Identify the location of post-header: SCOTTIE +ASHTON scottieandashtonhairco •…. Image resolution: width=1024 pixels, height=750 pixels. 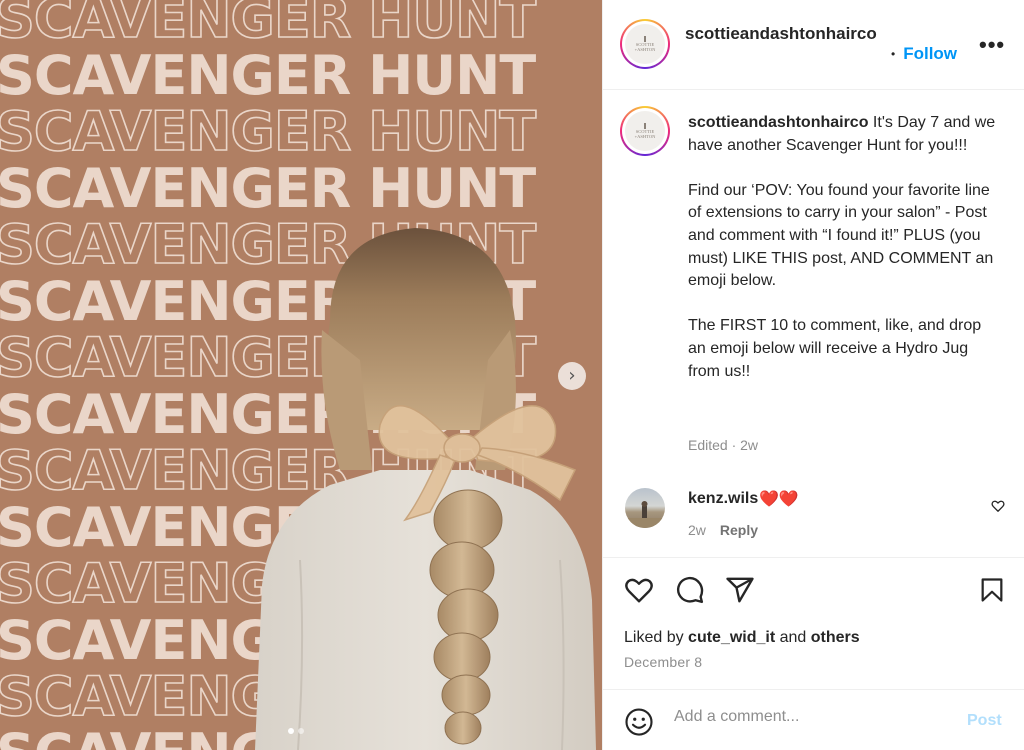
(813, 45).